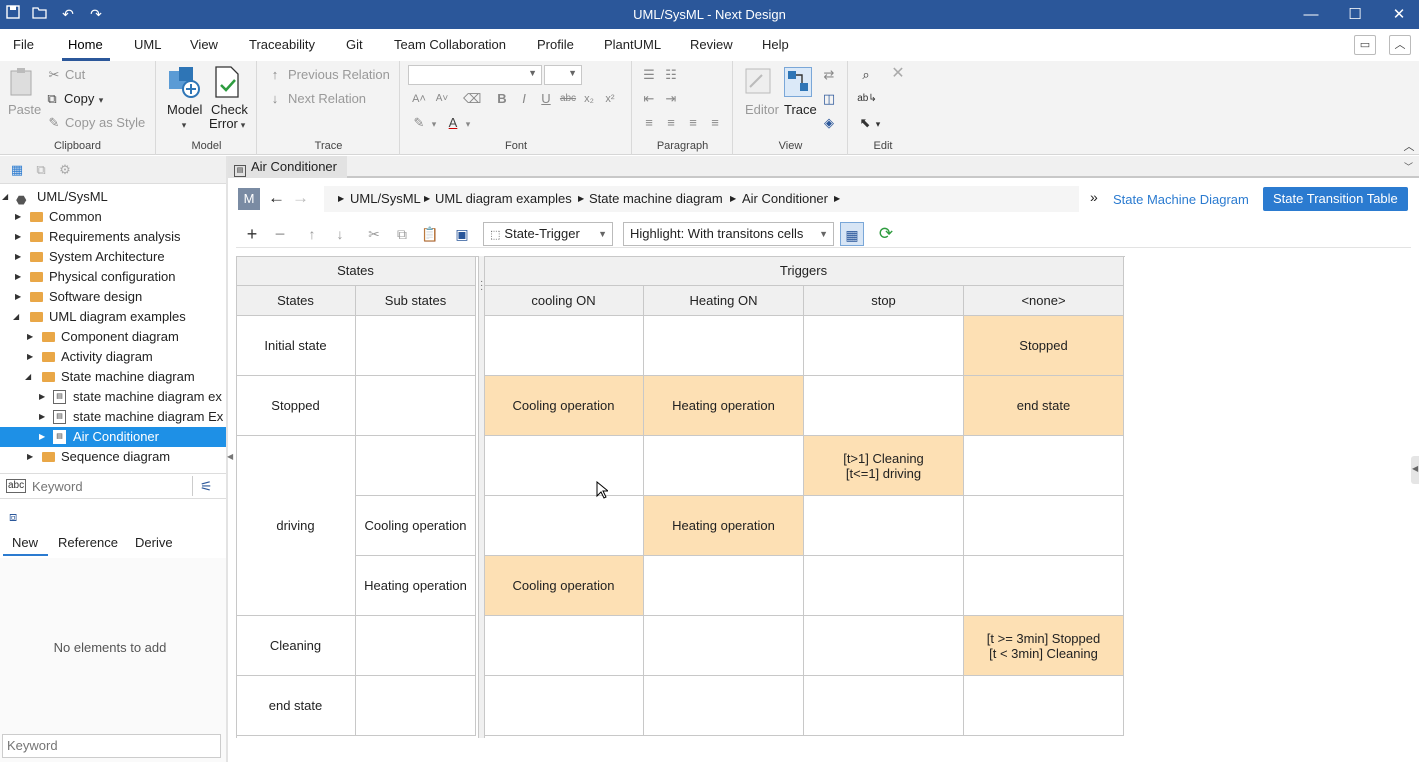  What do you see at coordinates (564, 406) in the screenshot?
I see `transition-cell: Cooling operation` at bounding box center [564, 406].